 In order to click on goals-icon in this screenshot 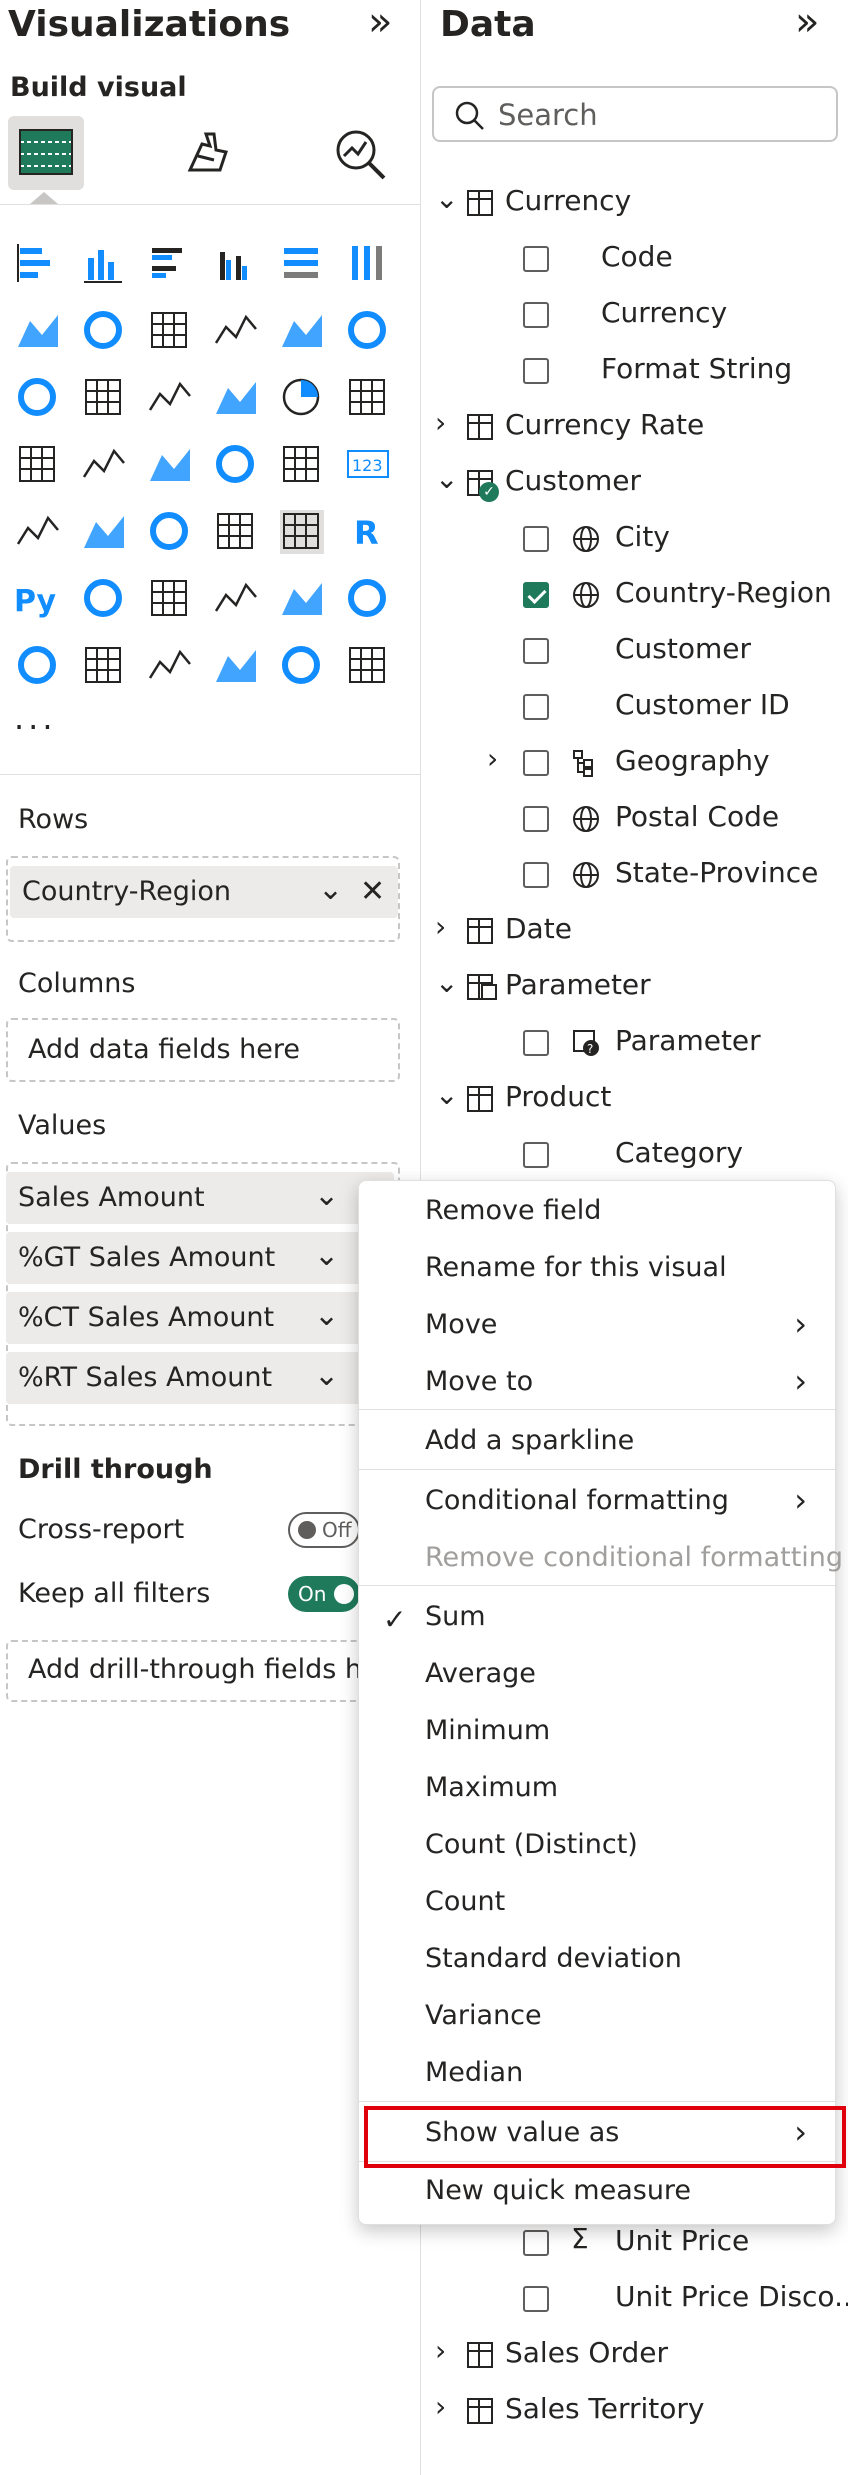, I will do `click(368, 599)`.